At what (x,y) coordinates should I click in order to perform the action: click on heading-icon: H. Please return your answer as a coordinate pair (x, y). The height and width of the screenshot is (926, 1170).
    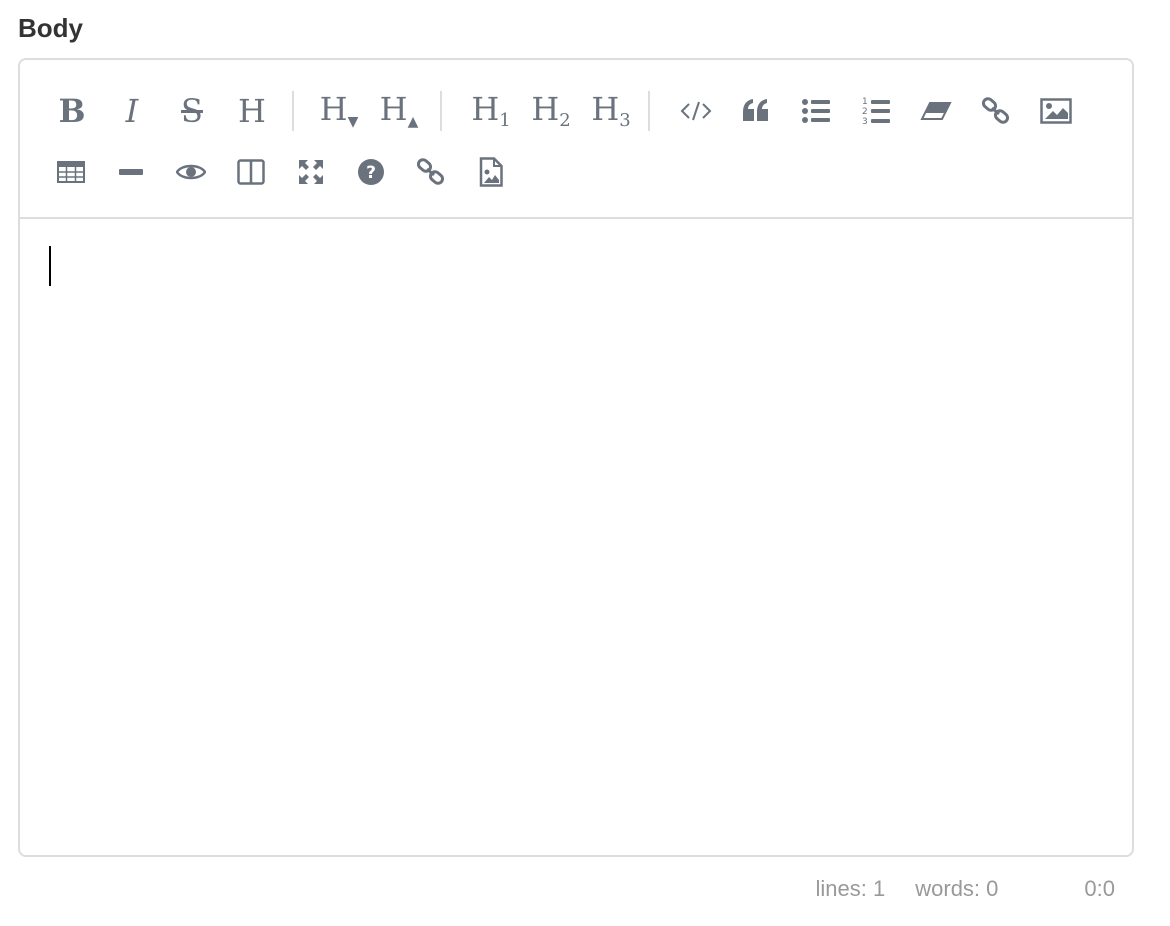
    Looking at the image, I should click on (252, 111).